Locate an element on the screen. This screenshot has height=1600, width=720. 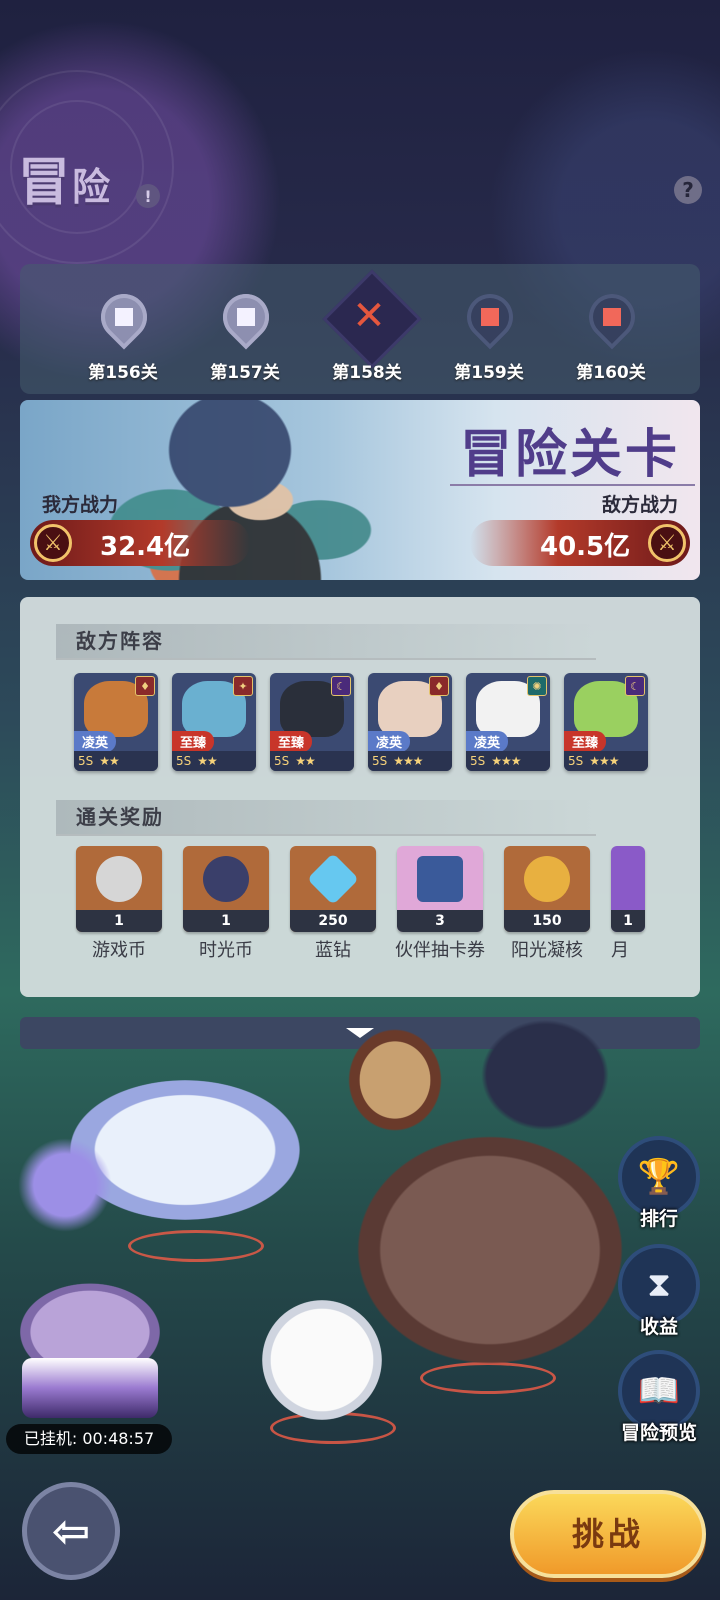
enemy-hero-card: ♦ 凌英 5S ★★★ is located at coordinates (410, 722).